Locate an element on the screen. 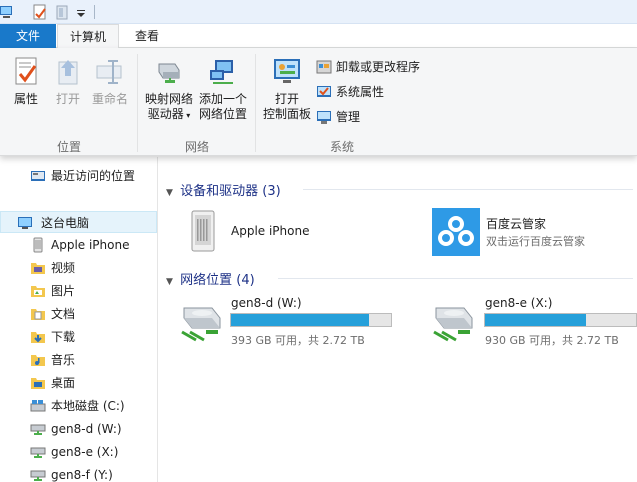 The width and height of the screenshot is (637, 482). add-location-label-2: 网络位置 is located at coordinates (222, 114).